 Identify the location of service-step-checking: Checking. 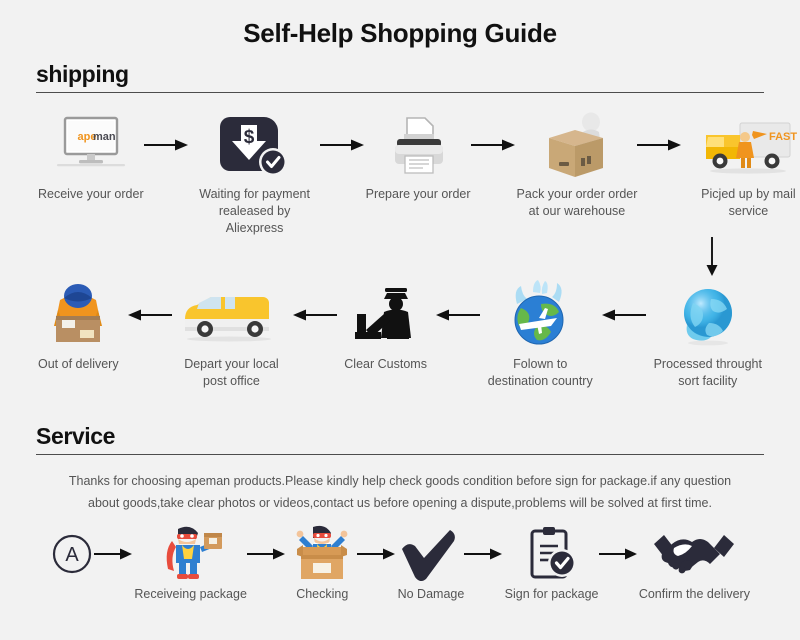
(322, 563).